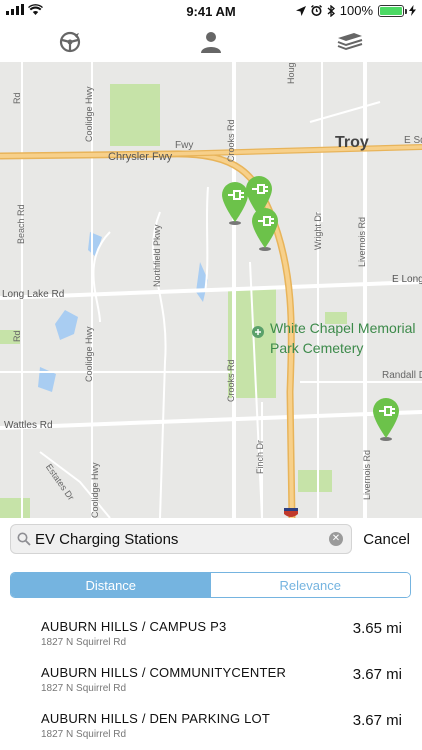 This screenshot has width=422, height=750. What do you see at coordinates (184, 145) in the screenshot?
I see `road-label: Fwy` at bounding box center [184, 145].